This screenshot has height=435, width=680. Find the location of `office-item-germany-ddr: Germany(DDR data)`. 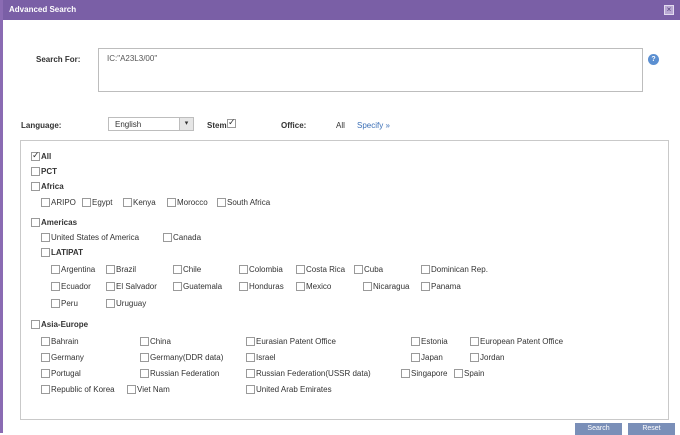

office-item-germany-ddr: Germany(DDR data) is located at coordinates (181, 358).